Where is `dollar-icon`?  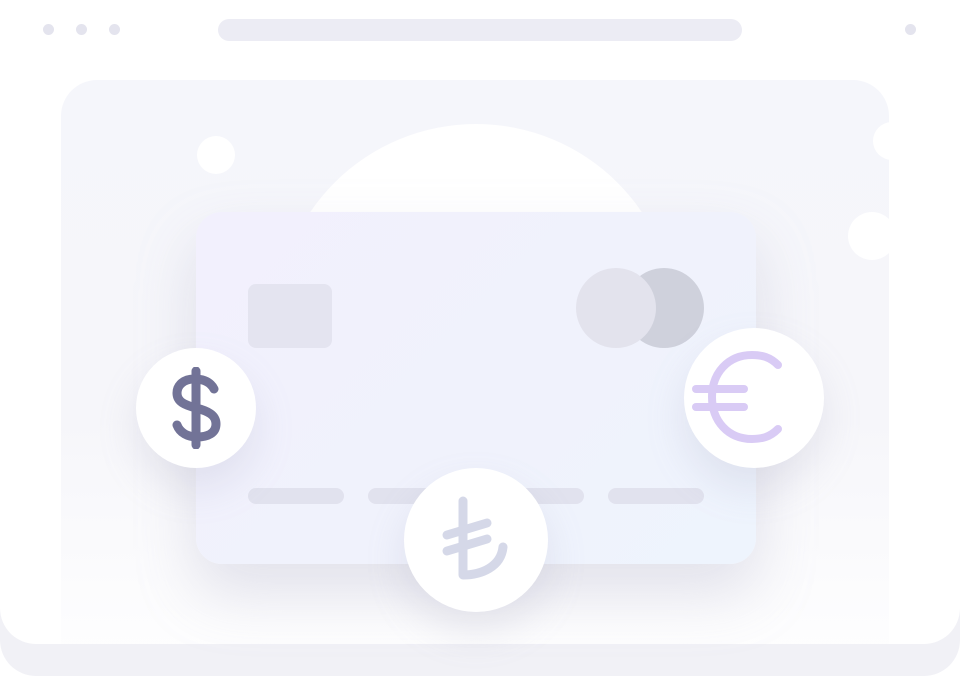
dollar-icon is located at coordinates (196, 408).